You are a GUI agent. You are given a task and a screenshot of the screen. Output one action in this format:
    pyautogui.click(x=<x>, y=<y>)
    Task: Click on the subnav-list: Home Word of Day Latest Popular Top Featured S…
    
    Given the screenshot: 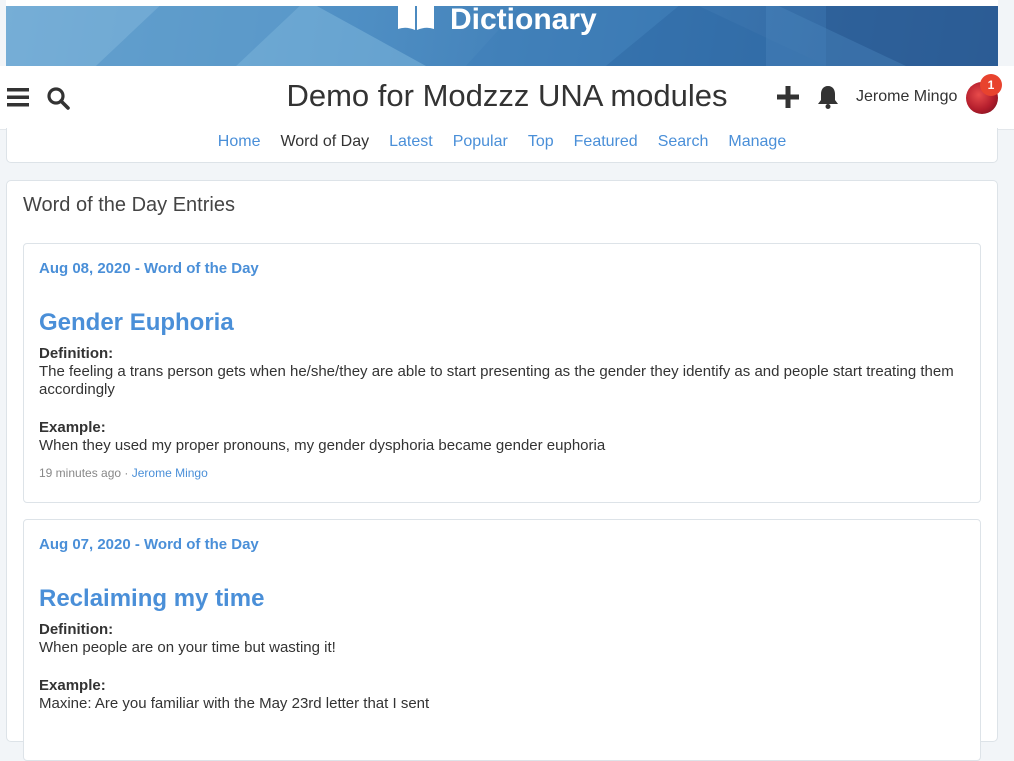 What is the action you would take?
    pyautogui.click(x=502, y=142)
    